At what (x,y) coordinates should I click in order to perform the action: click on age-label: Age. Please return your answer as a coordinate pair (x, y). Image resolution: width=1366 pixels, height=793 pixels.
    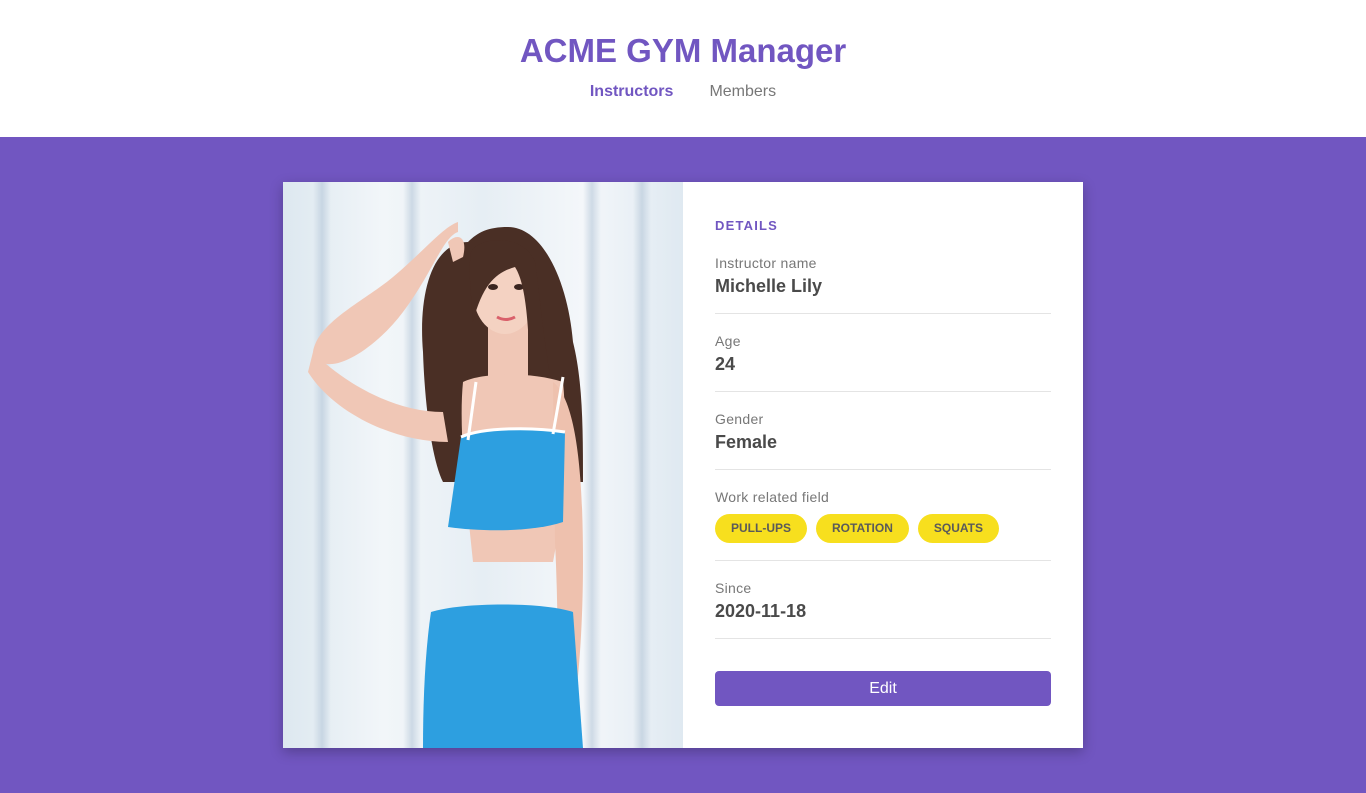
    Looking at the image, I should click on (728, 341).